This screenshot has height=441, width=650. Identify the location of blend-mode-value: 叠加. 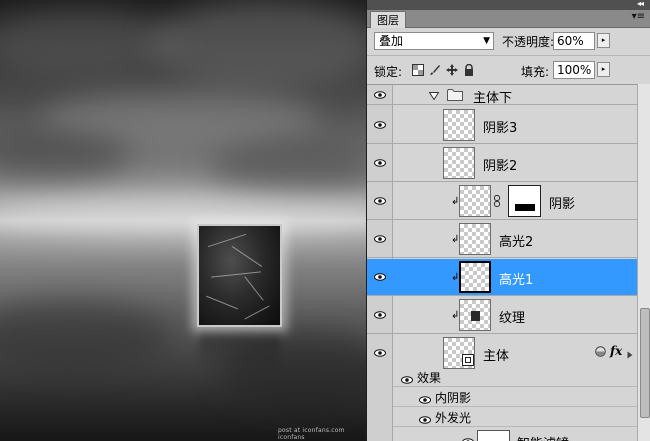
(391, 41).